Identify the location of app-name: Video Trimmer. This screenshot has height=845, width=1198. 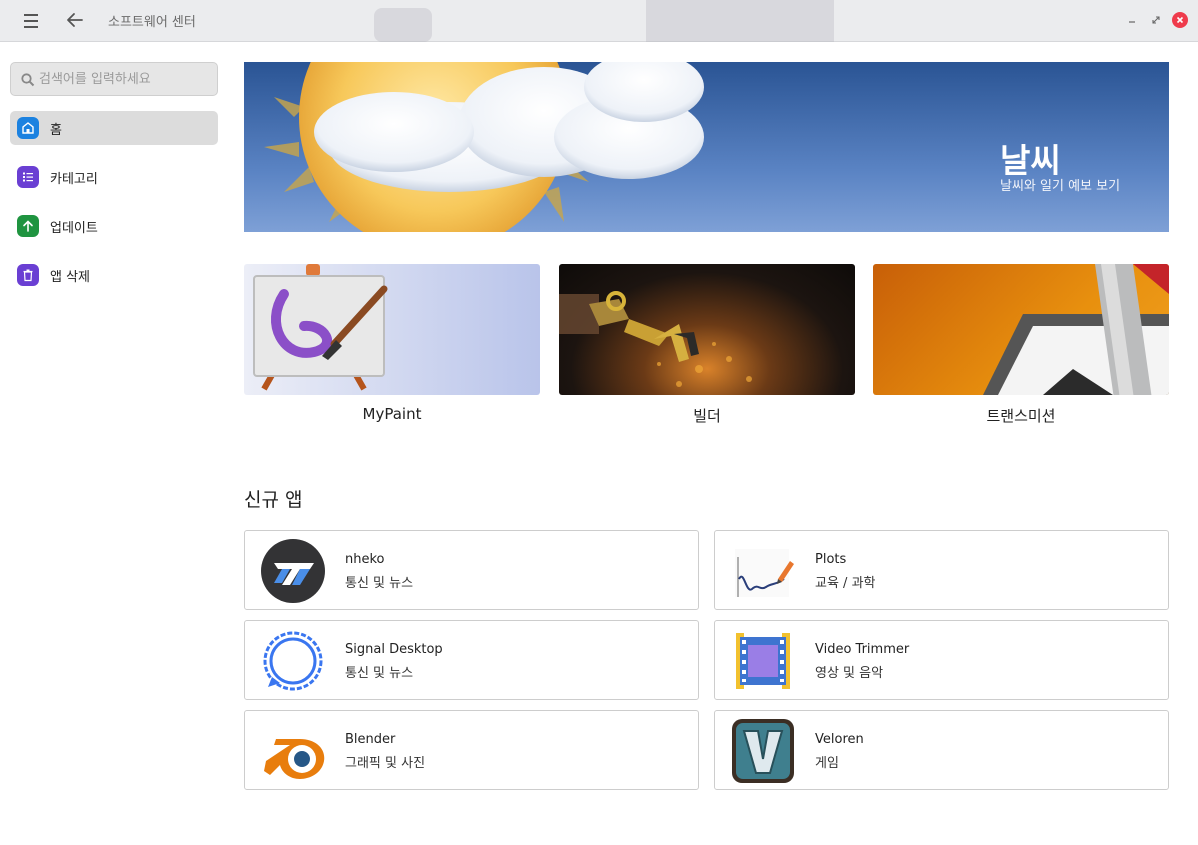
(862, 649).